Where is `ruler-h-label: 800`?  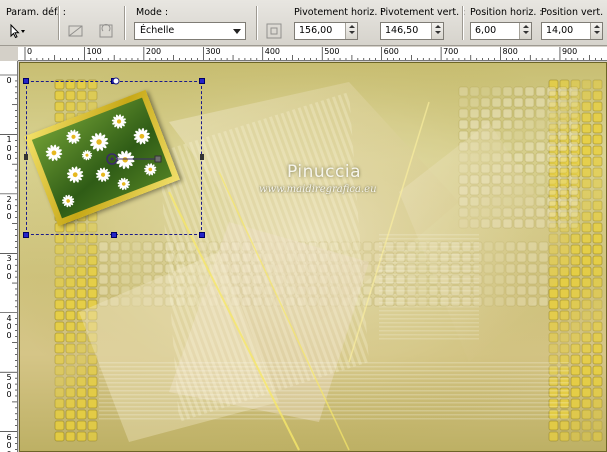
ruler-h-label: 800 is located at coordinates (510, 51).